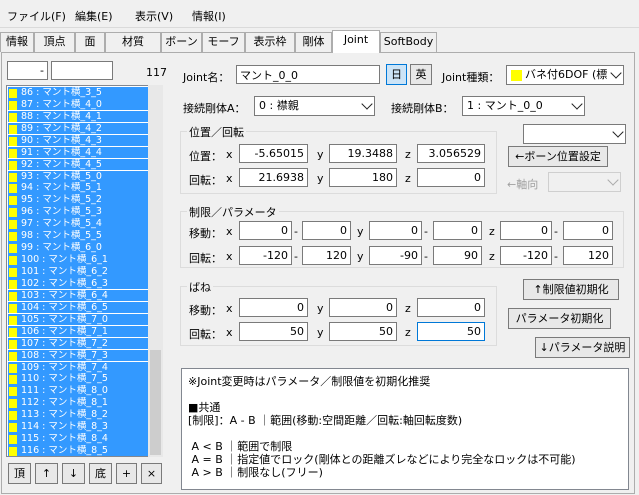 The height and width of the screenshot is (495, 639). I want to click on list-item: 97 : マント横_5_4, so click(78, 224).